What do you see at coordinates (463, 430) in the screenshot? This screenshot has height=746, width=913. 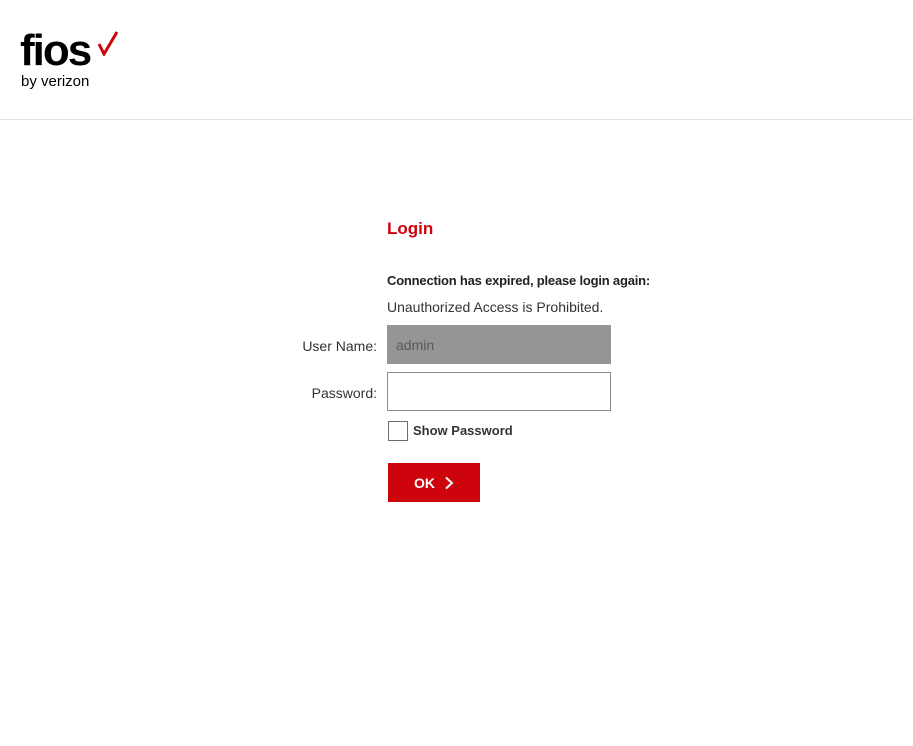 I see `show-password-label: Show Password` at bounding box center [463, 430].